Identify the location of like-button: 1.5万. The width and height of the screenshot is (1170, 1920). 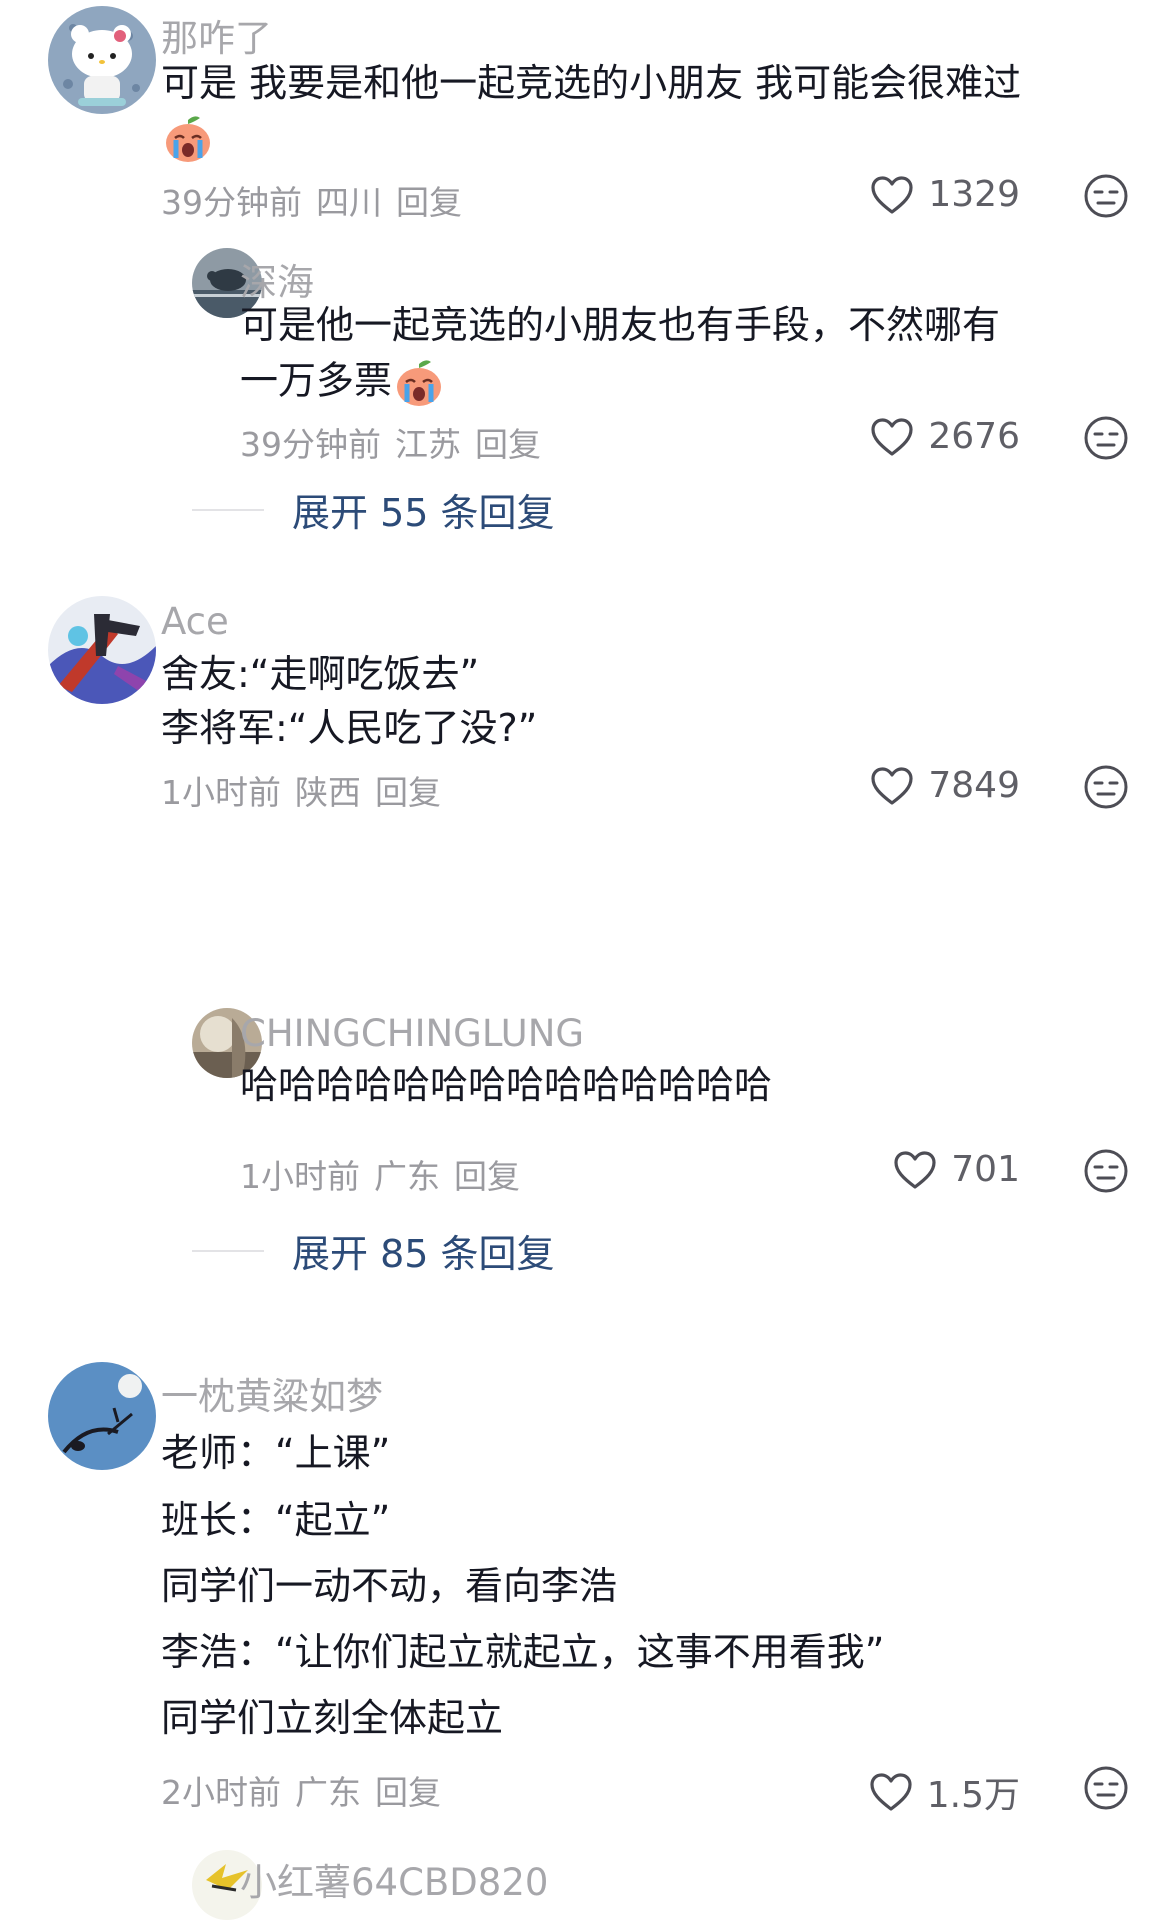
(944, 1792).